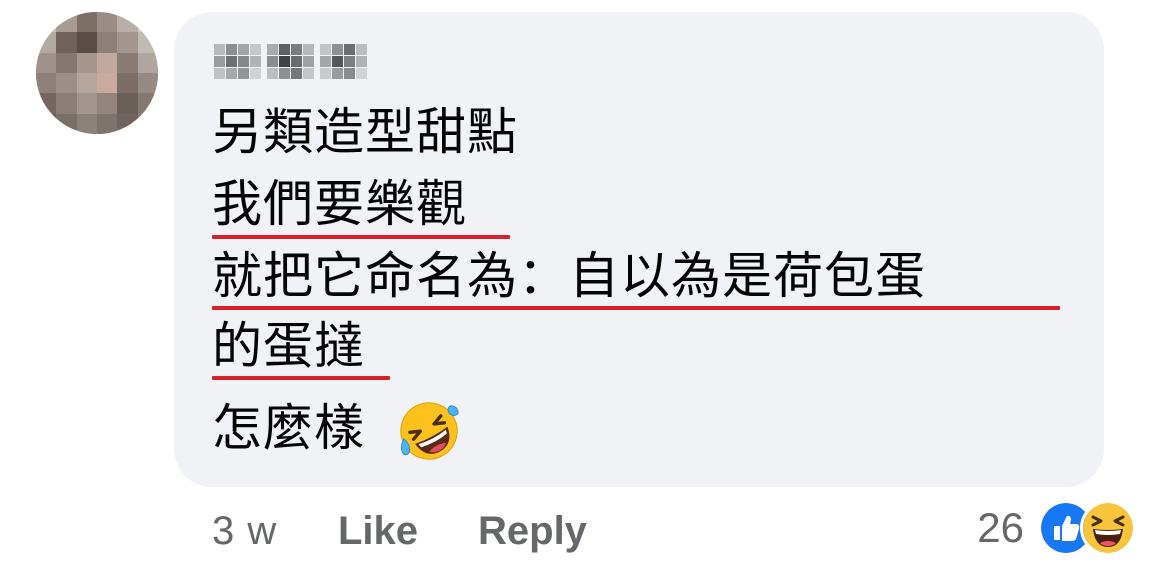  Describe the element at coordinates (288, 346) in the screenshot. I see `comment-text-line: 的蛋撻` at that location.